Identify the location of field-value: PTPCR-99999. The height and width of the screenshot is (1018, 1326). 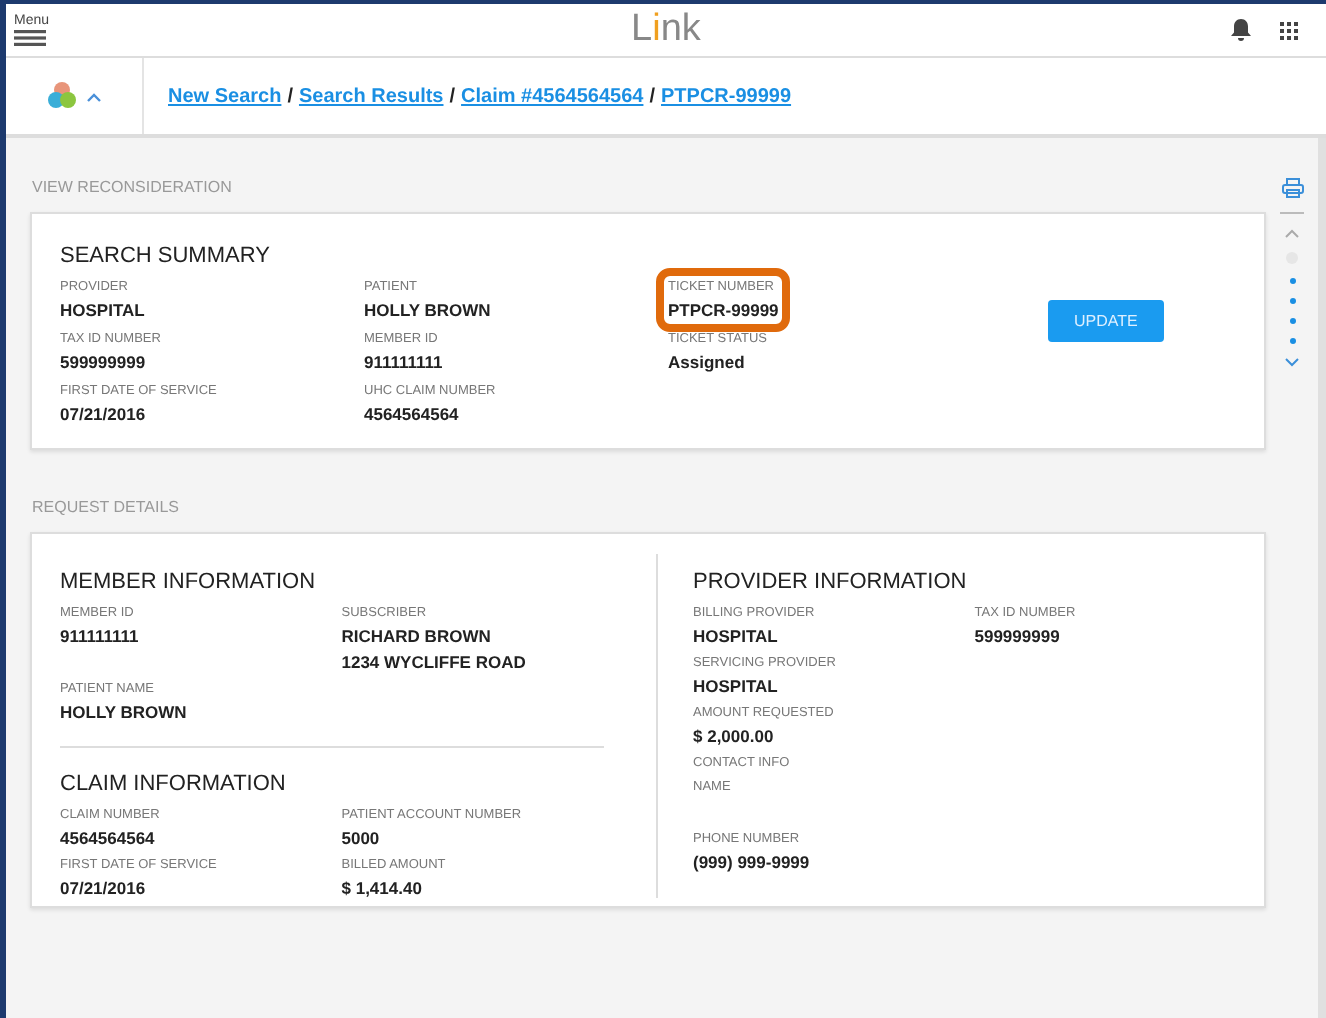
(723, 310).